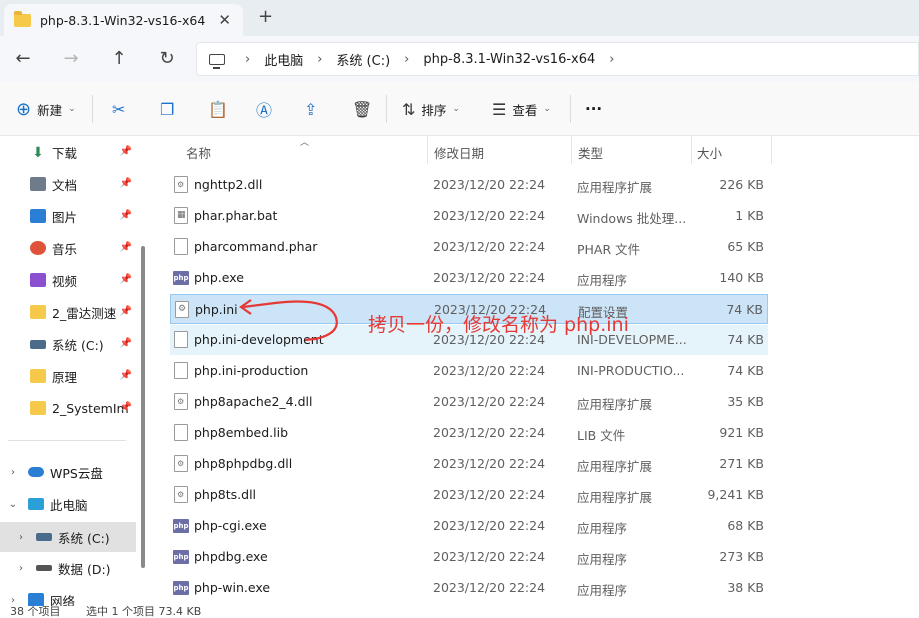  Describe the element at coordinates (469, 526) in the screenshot. I see `file-row: php php-cgi.exe 2023/12/20 22:24 应用程序 68 KB` at that location.